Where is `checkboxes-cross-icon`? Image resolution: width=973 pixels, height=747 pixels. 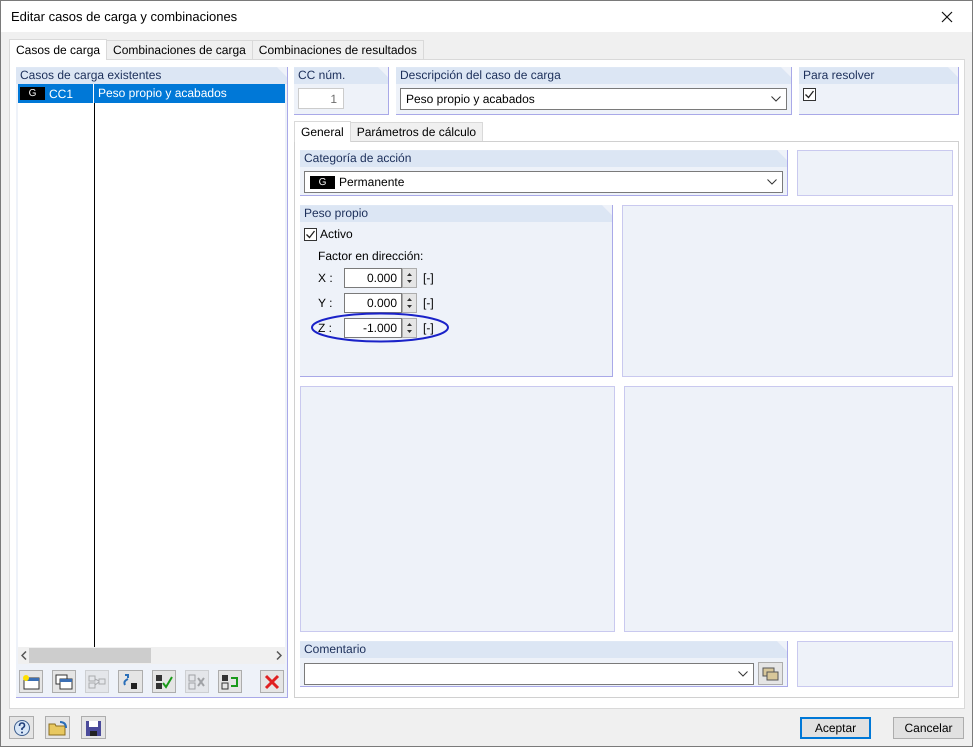 checkboxes-cross-icon is located at coordinates (197, 682).